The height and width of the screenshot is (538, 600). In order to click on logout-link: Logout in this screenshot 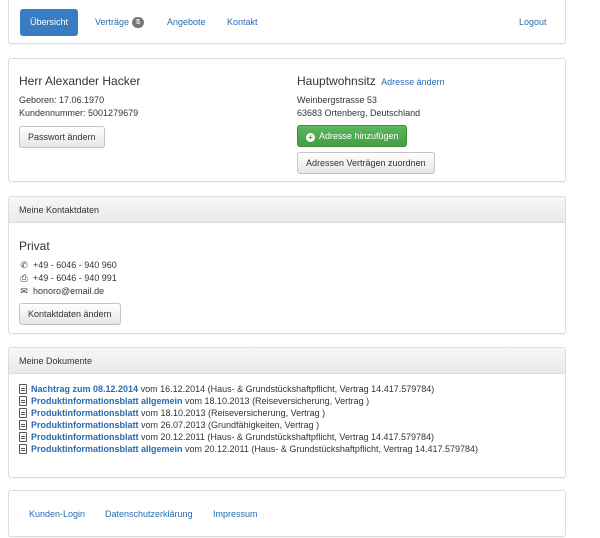, I will do `click(533, 22)`.